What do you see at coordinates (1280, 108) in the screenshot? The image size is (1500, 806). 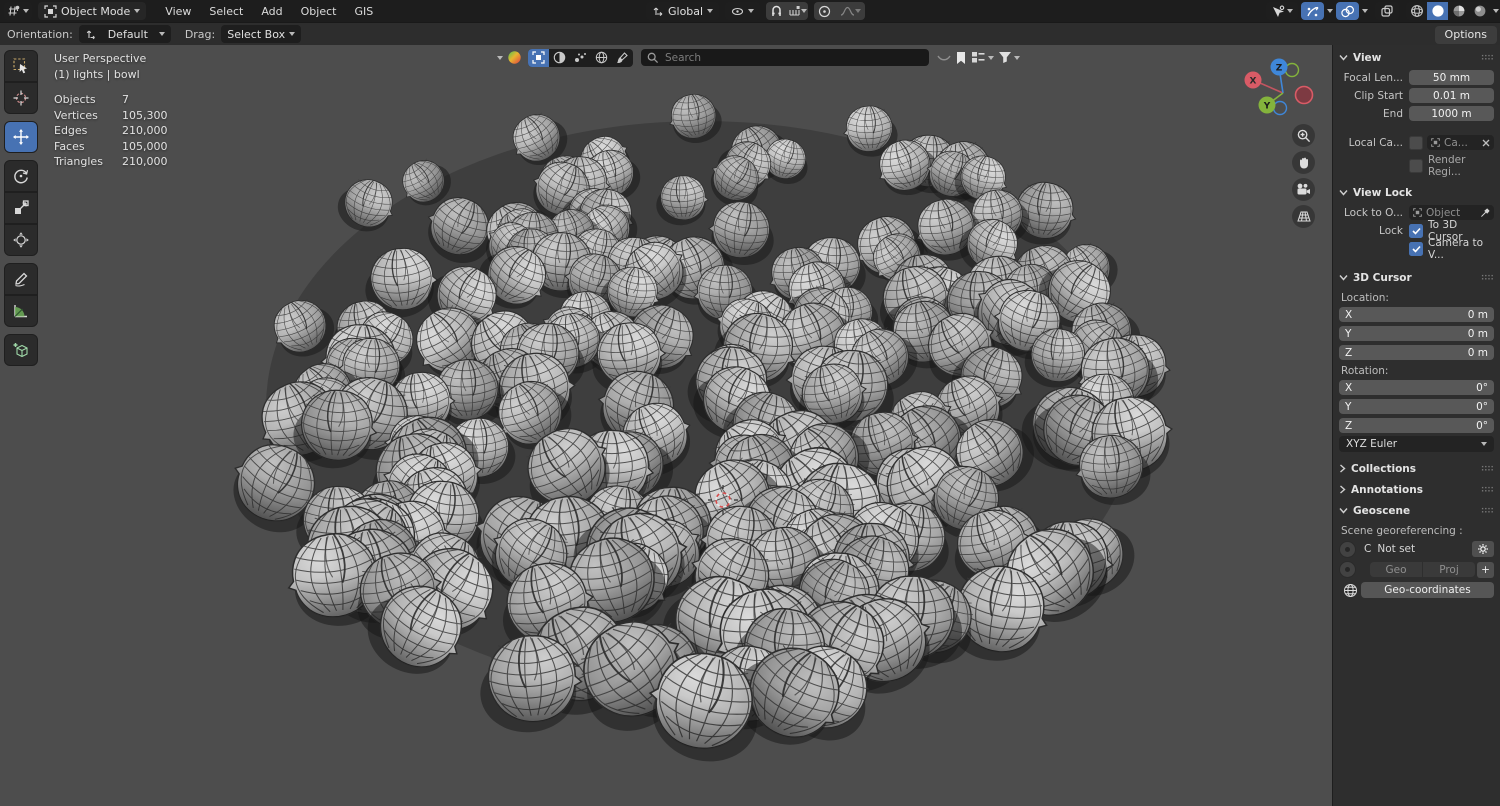 I see `gizmo-axis-neg-z` at bounding box center [1280, 108].